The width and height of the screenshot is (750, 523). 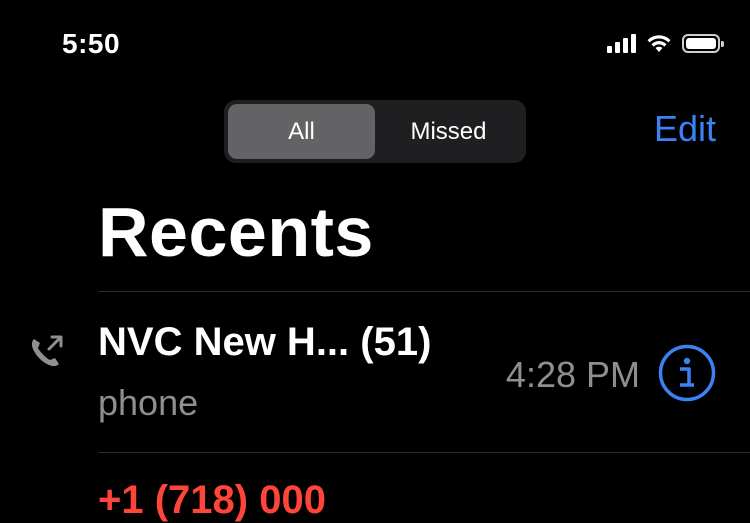 What do you see at coordinates (91, 43) in the screenshot?
I see `status-time: 5:50` at bounding box center [91, 43].